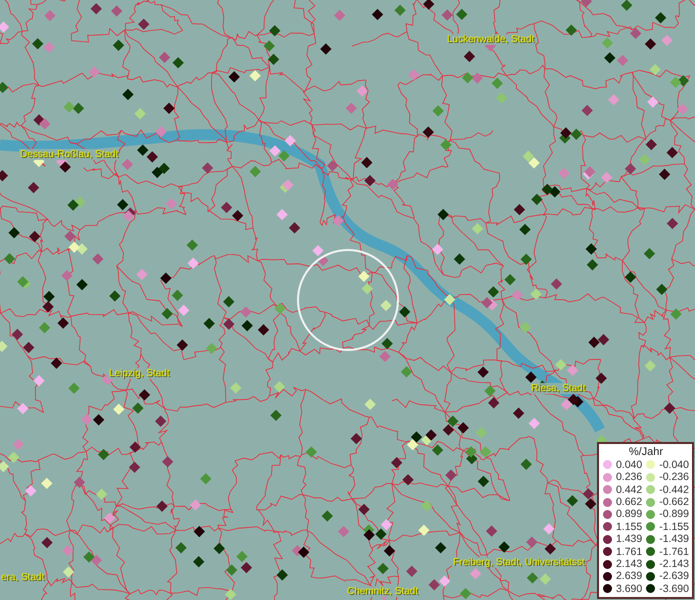 The width and height of the screenshot is (695, 600). Describe the element at coordinates (674, 539) in the screenshot. I see `legend-value: -1.439` at that location.